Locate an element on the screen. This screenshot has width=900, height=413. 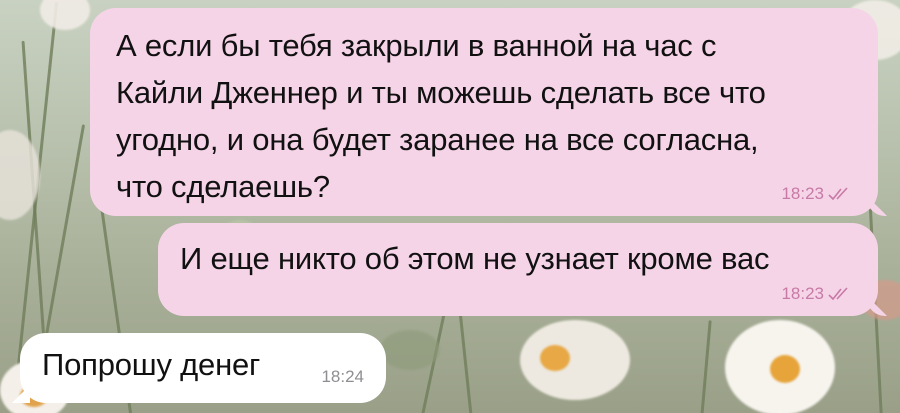
message-meta: 18:24 is located at coordinates (342, 377).